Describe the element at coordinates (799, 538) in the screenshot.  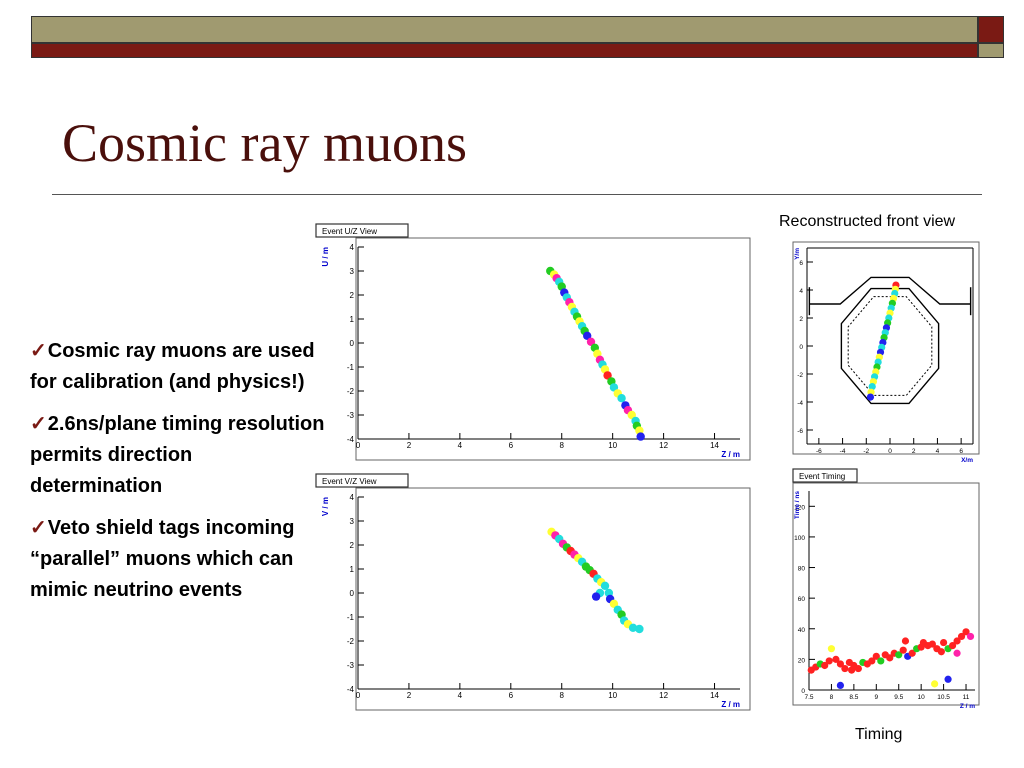
I see `y-tick-label: 100` at that location.